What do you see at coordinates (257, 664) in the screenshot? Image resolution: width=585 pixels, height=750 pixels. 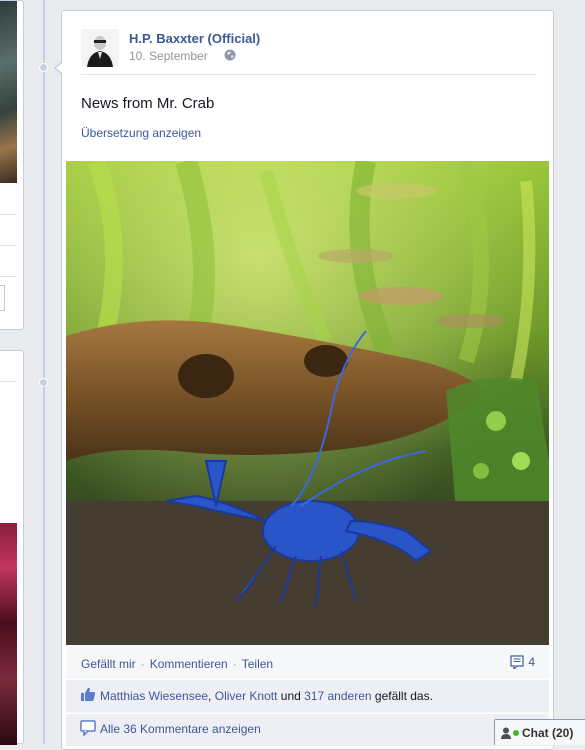 I see `share-button: Teilen` at bounding box center [257, 664].